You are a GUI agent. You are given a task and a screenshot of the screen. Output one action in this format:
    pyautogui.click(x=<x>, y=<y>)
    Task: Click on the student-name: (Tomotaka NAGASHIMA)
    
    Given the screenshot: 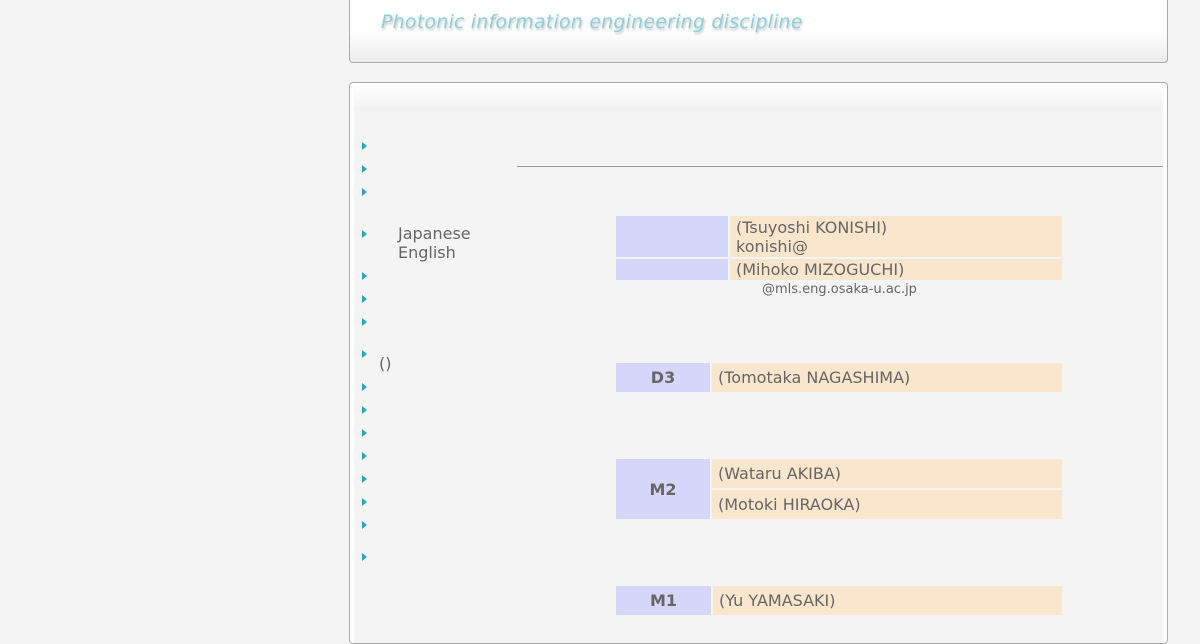 What is the action you would take?
    pyautogui.click(x=814, y=377)
    